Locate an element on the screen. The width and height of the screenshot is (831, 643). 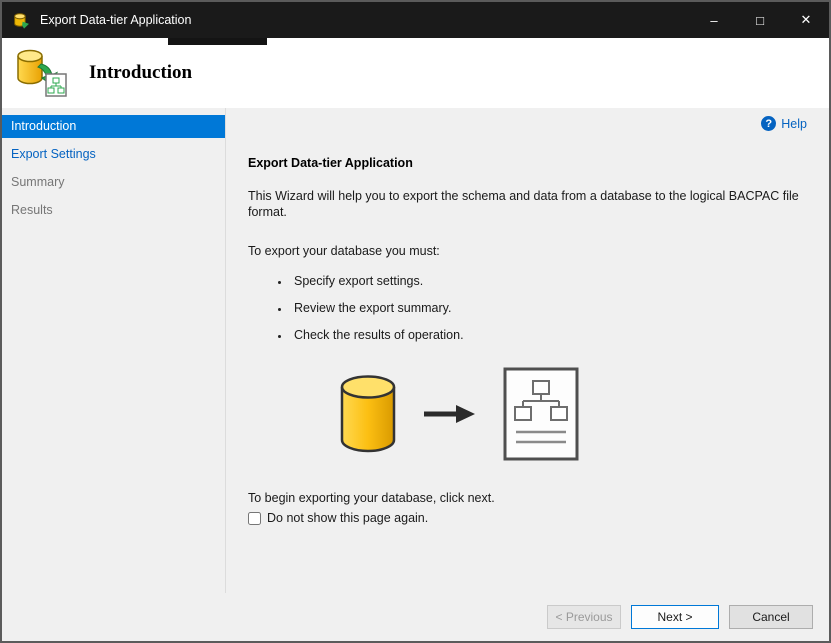
dont-show-again-row: Do not show this page again. is located at coordinates (528, 518).